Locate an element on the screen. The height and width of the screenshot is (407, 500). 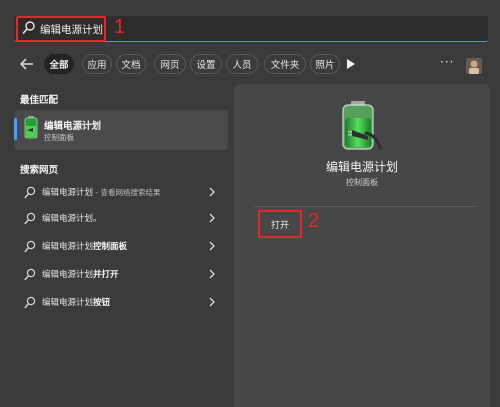
filter-photos: 照片 is located at coordinates (325, 64).